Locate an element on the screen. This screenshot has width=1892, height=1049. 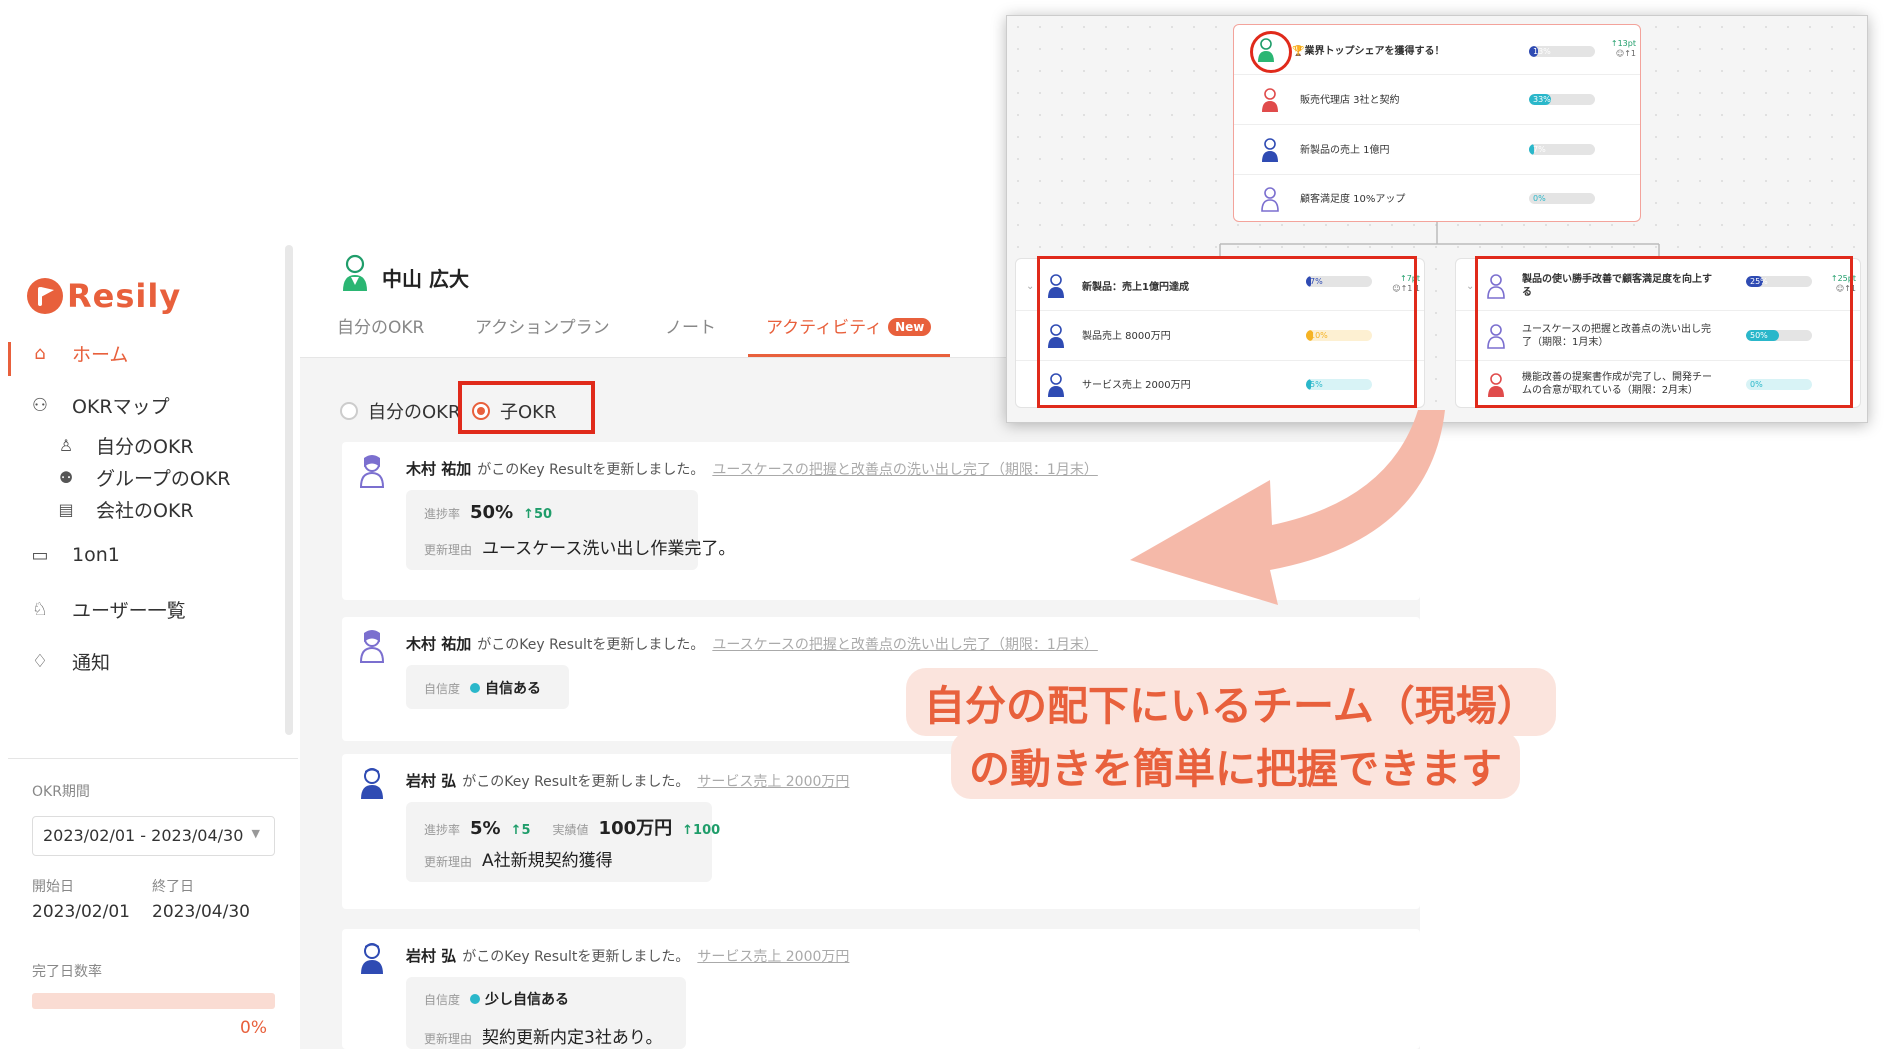
map-progress-bar: 33% is located at coordinates (1562, 99).